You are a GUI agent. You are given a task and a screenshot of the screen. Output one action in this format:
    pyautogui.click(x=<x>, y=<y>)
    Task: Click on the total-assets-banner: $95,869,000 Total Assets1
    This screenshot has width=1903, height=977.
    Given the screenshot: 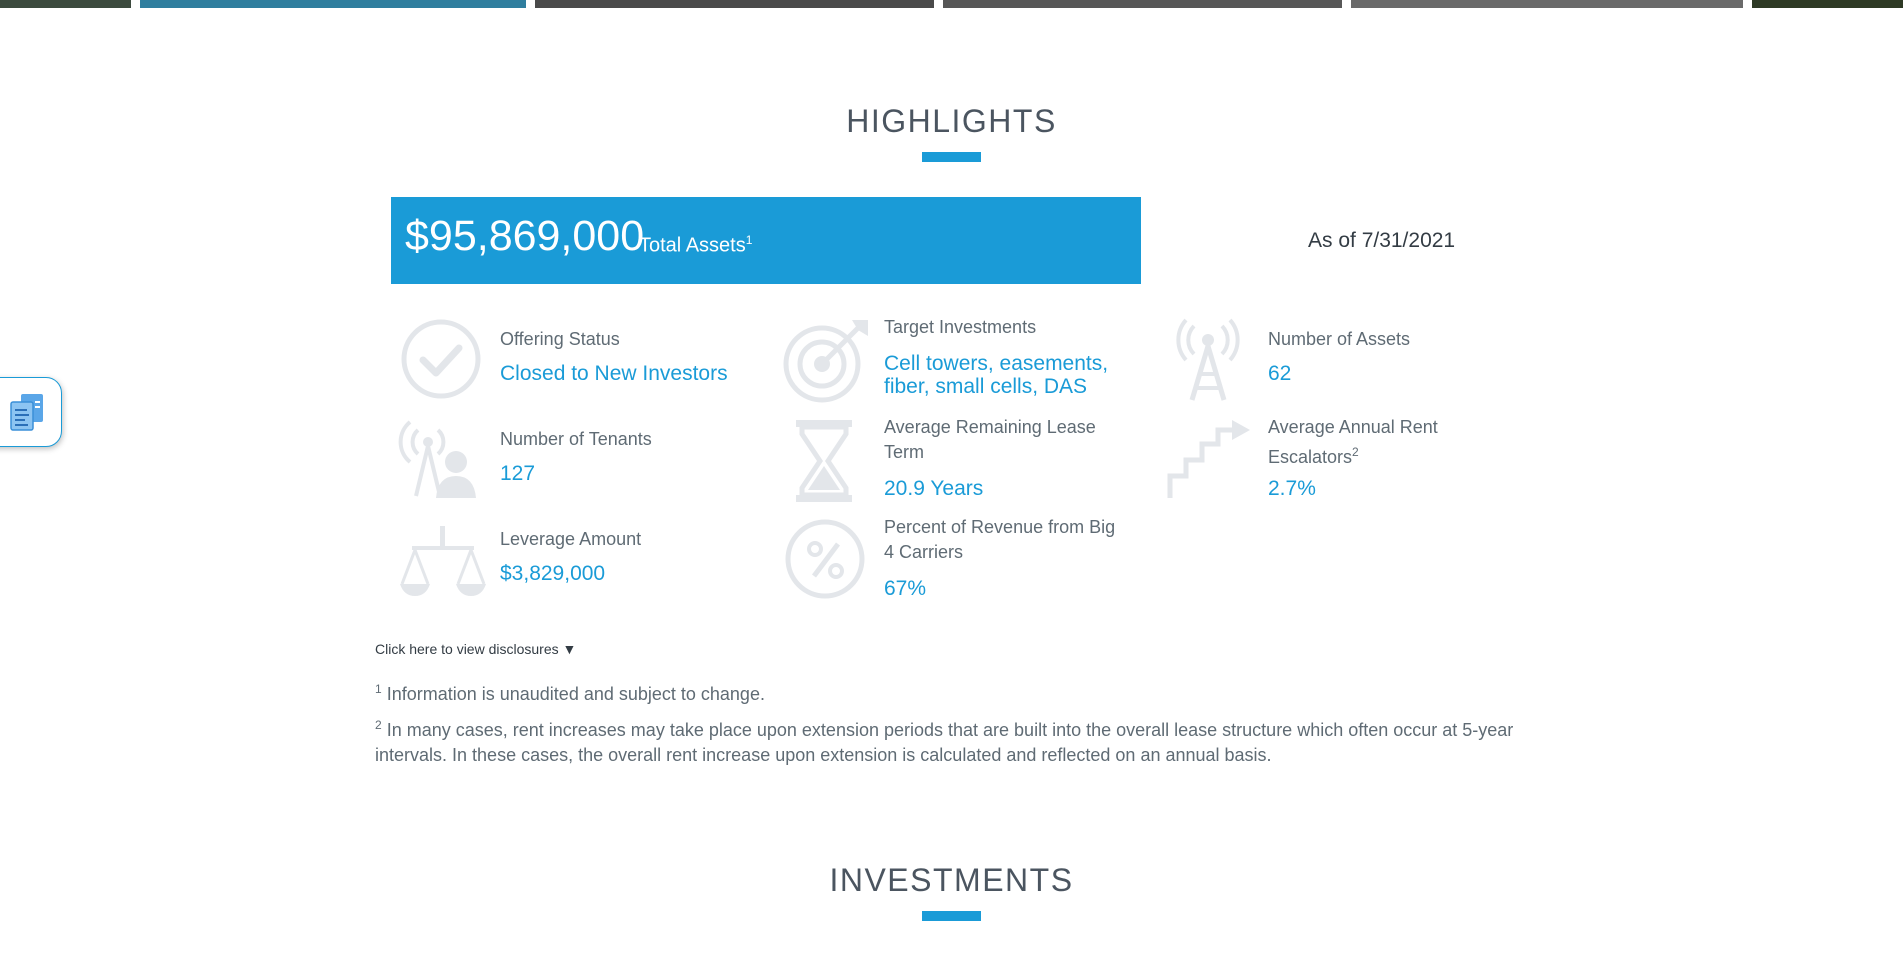 What is the action you would take?
    pyautogui.click(x=766, y=240)
    